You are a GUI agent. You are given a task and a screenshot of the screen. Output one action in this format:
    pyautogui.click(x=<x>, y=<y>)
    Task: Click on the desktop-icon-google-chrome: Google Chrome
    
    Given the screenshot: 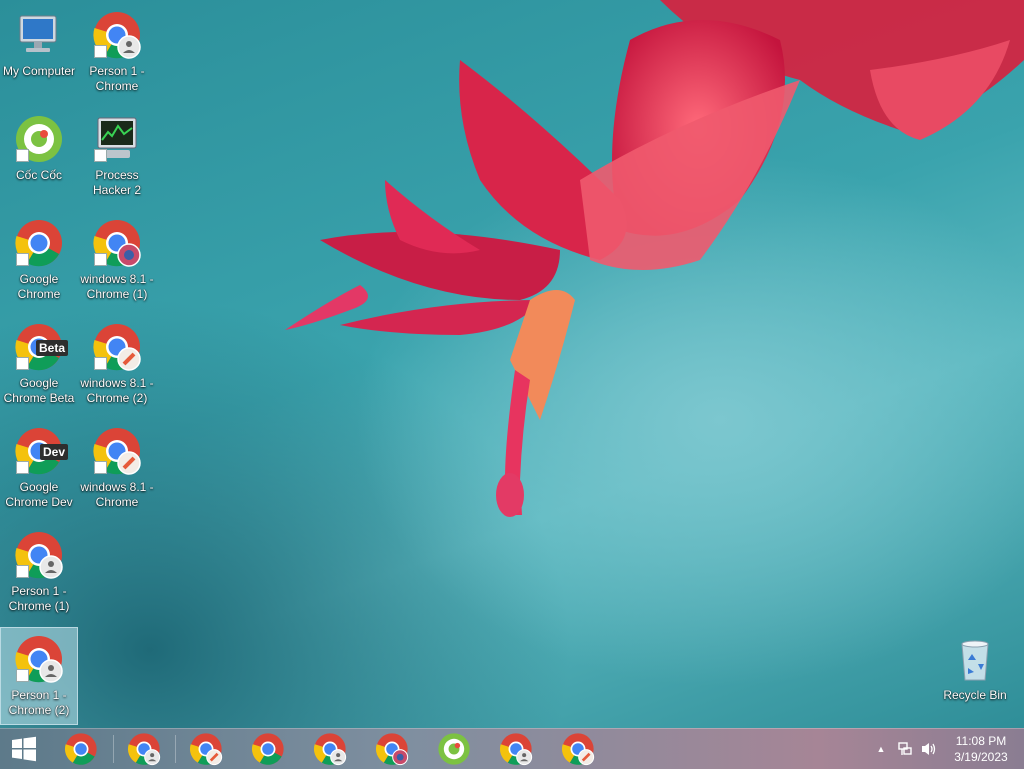 What is the action you would take?
    pyautogui.click(x=39, y=260)
    